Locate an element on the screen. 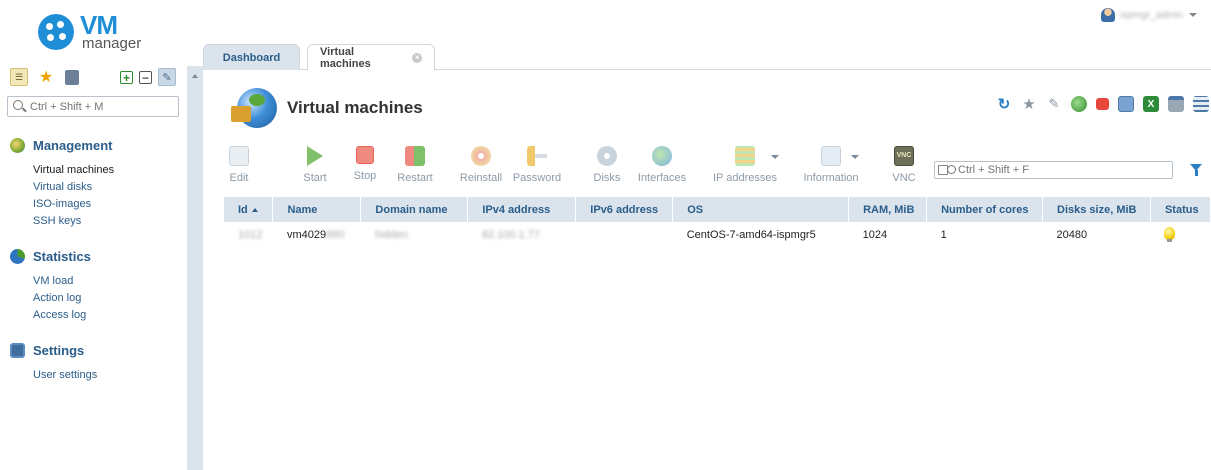  section-title: Statistics is located at coordinates (62, 256).